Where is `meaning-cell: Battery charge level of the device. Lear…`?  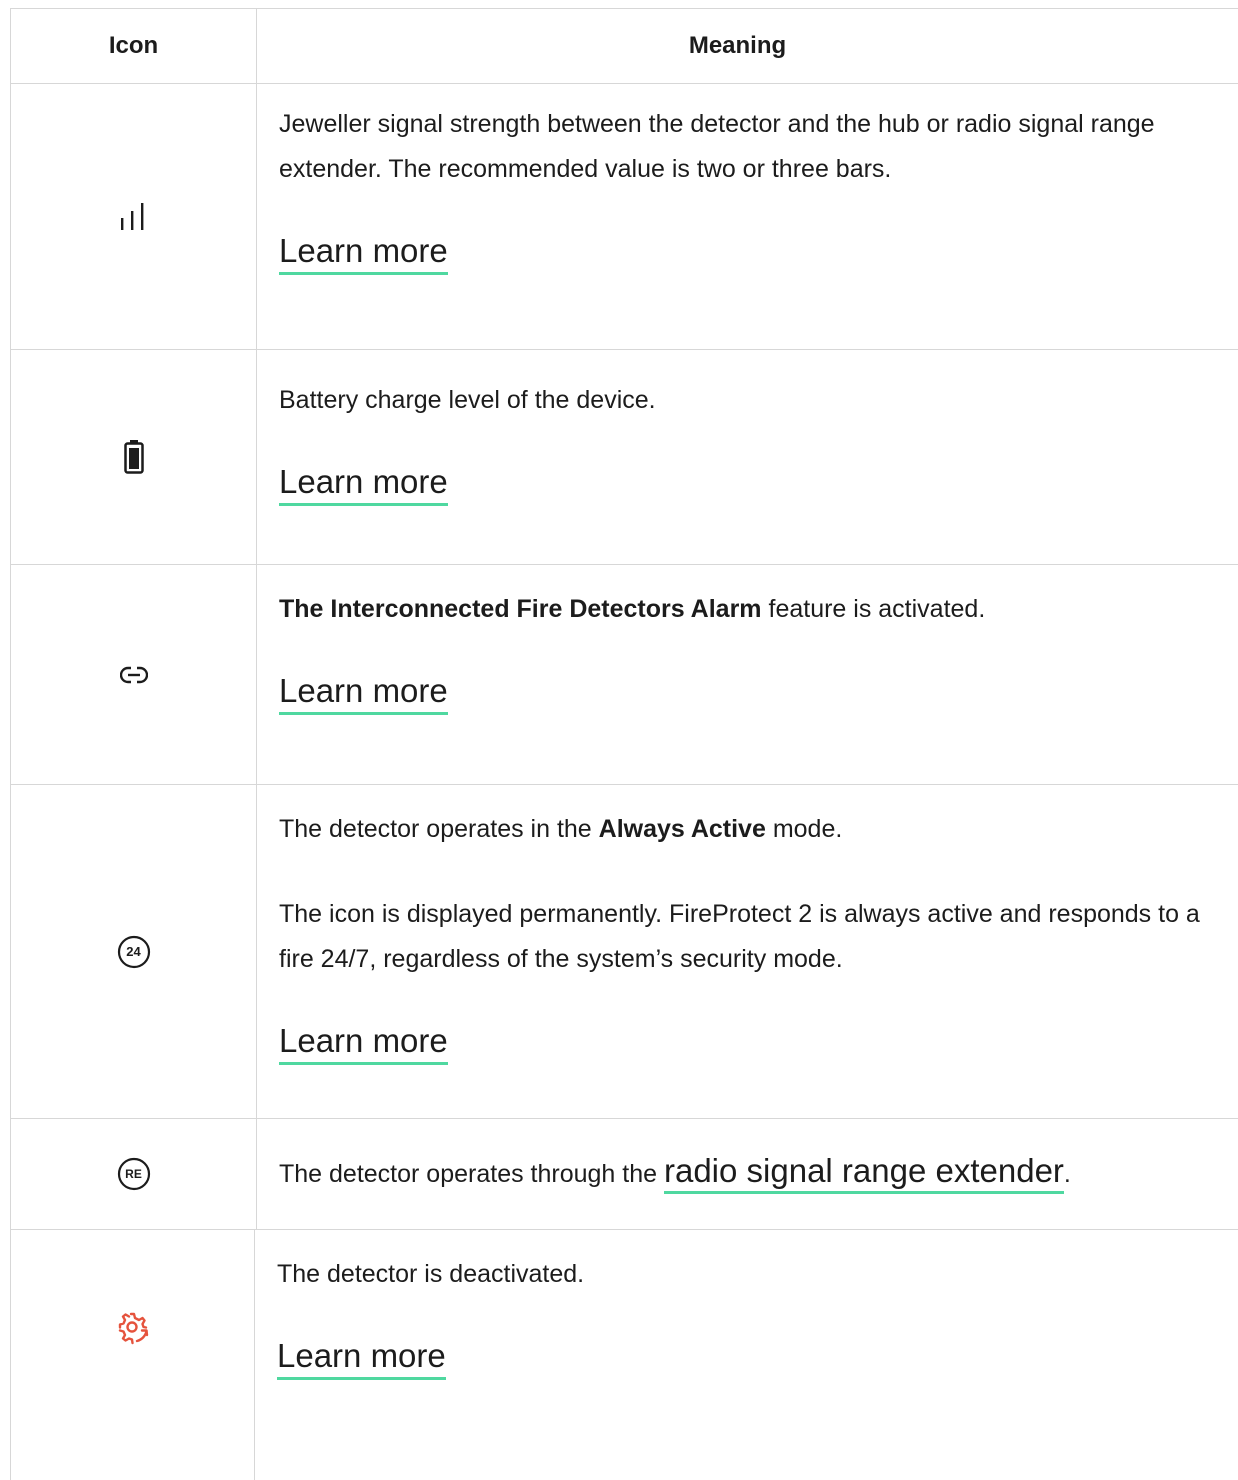 meaning-cell: Battery charge level of the device. Lear… is located at coordinates (747, 457).